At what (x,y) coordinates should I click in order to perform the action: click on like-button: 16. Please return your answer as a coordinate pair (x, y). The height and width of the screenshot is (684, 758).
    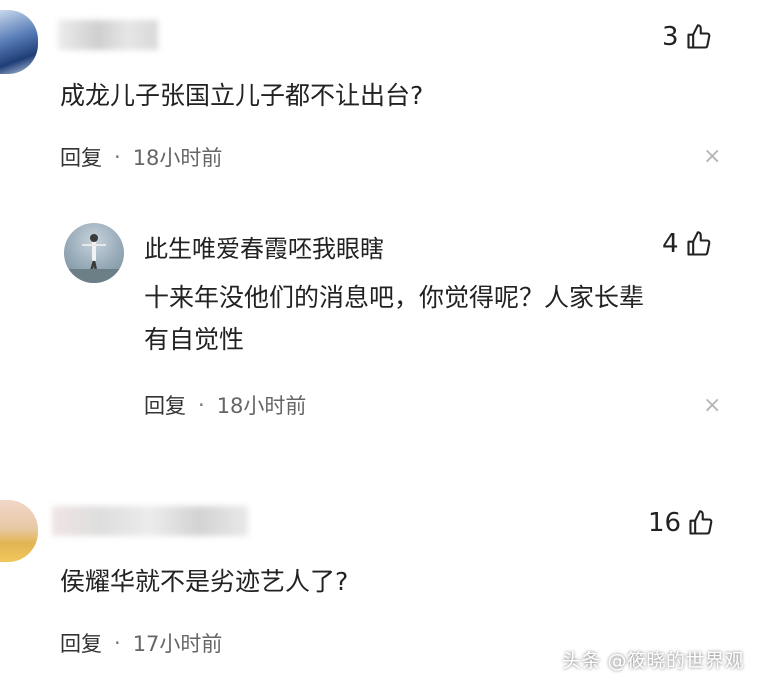
    Looking at the image, I should click on (681, 523).